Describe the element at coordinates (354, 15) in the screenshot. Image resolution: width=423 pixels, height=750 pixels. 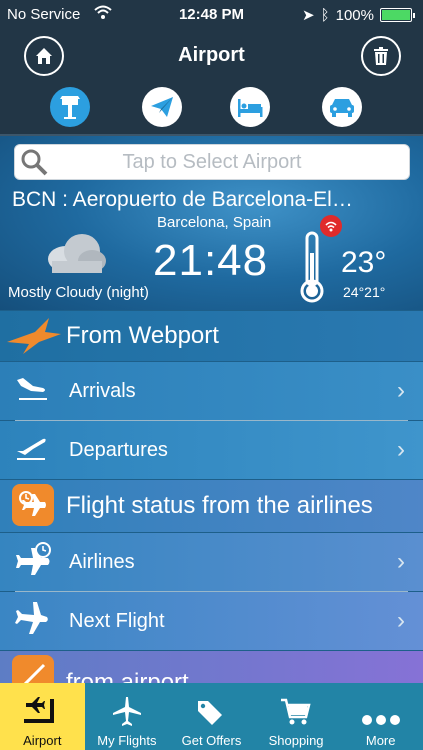
I see `battery-percent: 100%` at that location.